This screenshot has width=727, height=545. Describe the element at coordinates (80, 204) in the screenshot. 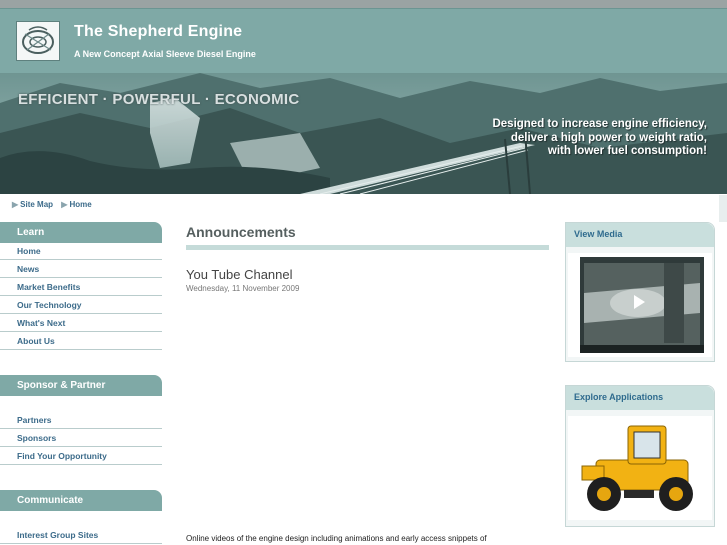

I see `breadcrumb-home: Home` at that location.